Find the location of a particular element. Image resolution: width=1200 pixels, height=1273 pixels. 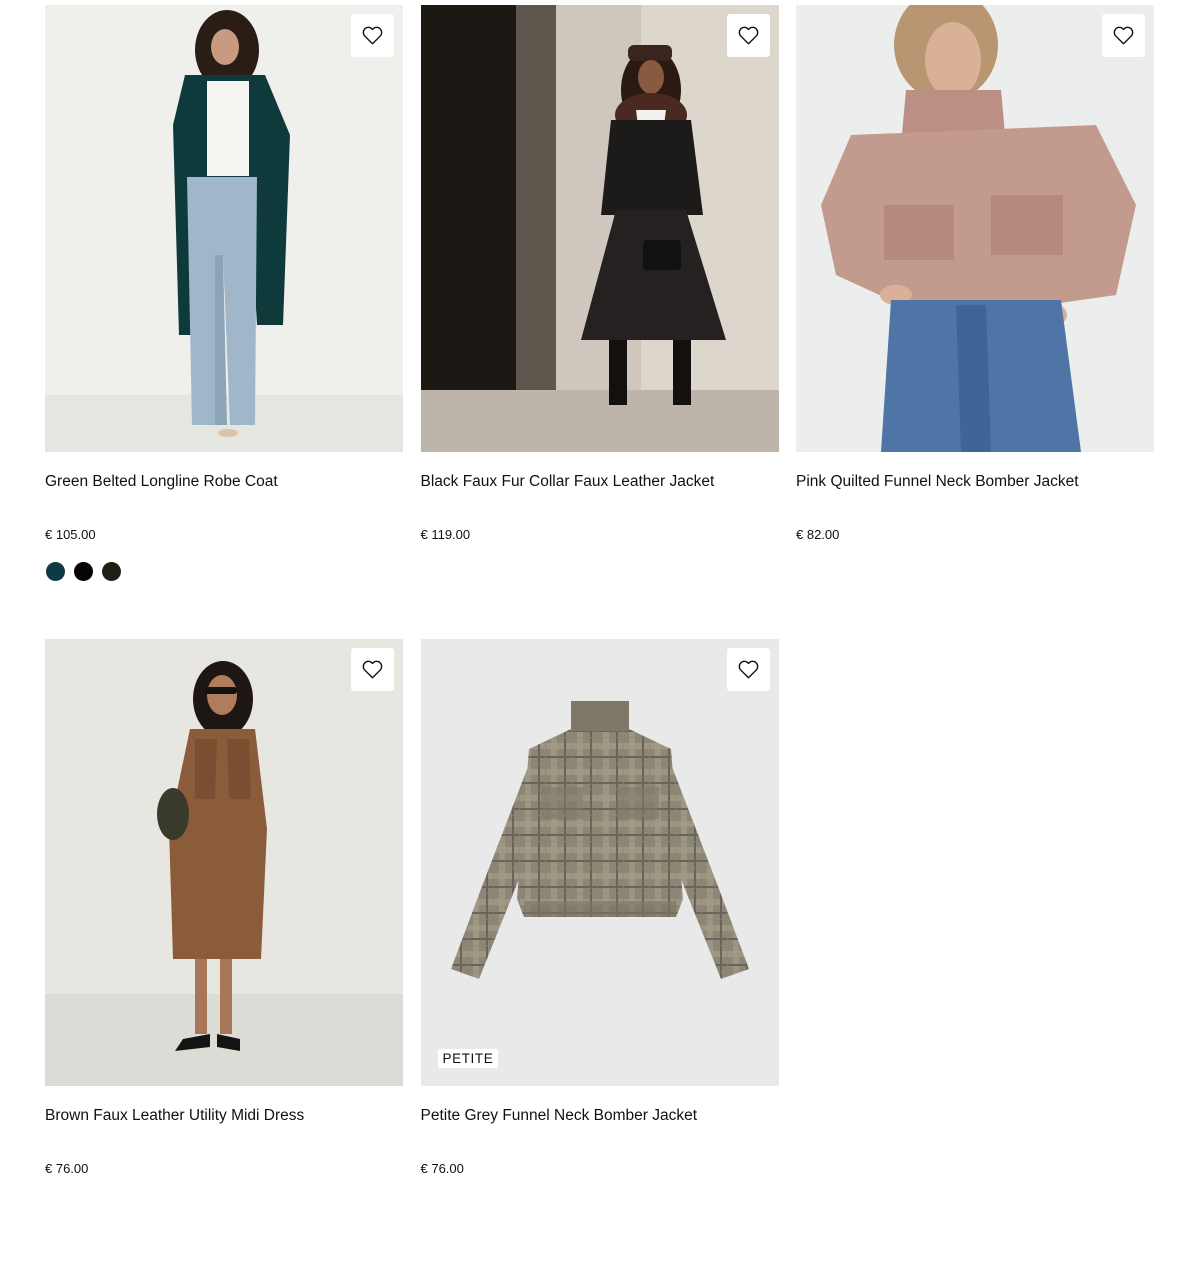

product-title: Petite Grey Funnel Neck Bomber Jacket is located at coordinates (600, 1116).